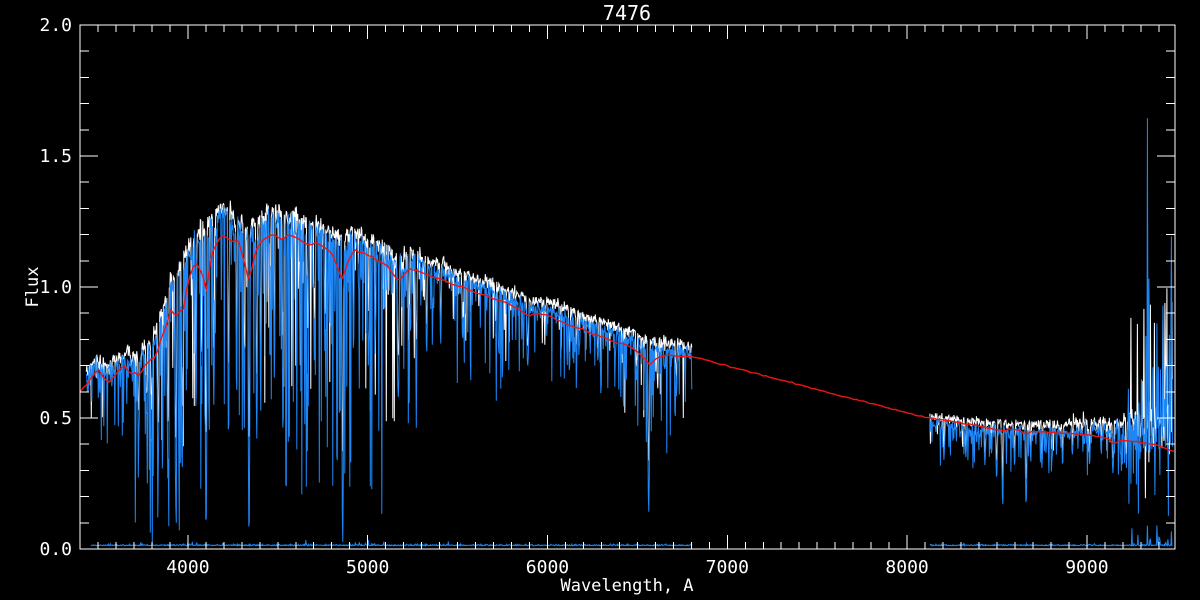 This screenshot has height=600, width=1200. Describe the element at coordinates (727, 567) in the screenshot. I see `x-tick-label: 7000` at that location.